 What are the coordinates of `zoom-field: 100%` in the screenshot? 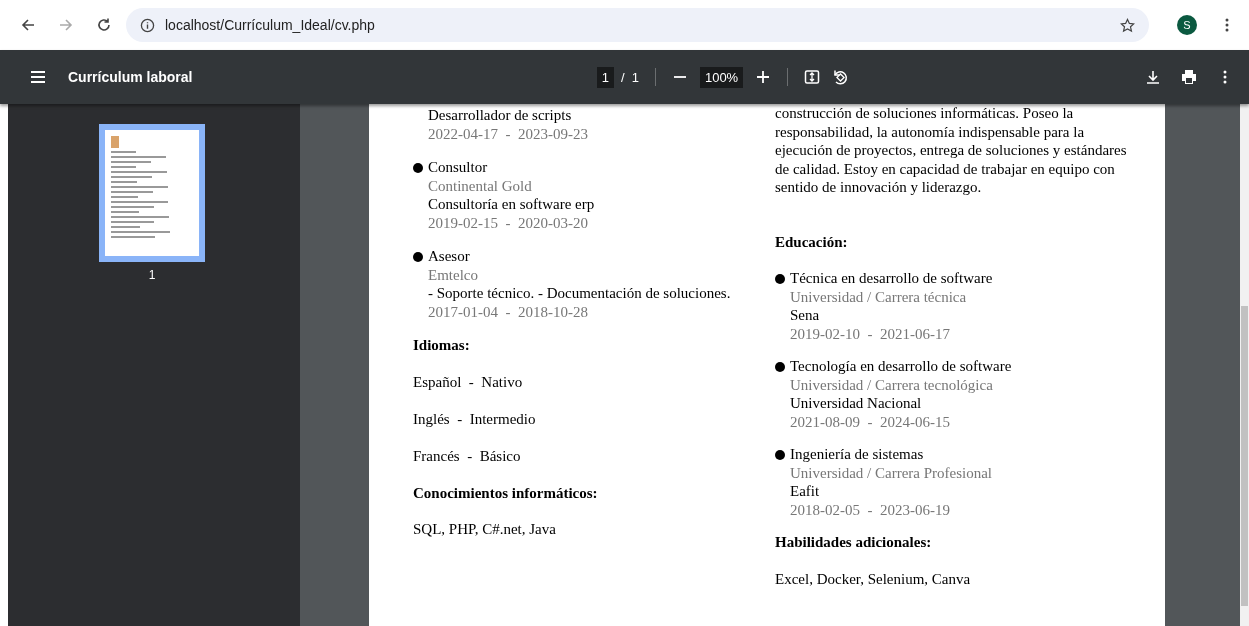 It's located at (721, 77).